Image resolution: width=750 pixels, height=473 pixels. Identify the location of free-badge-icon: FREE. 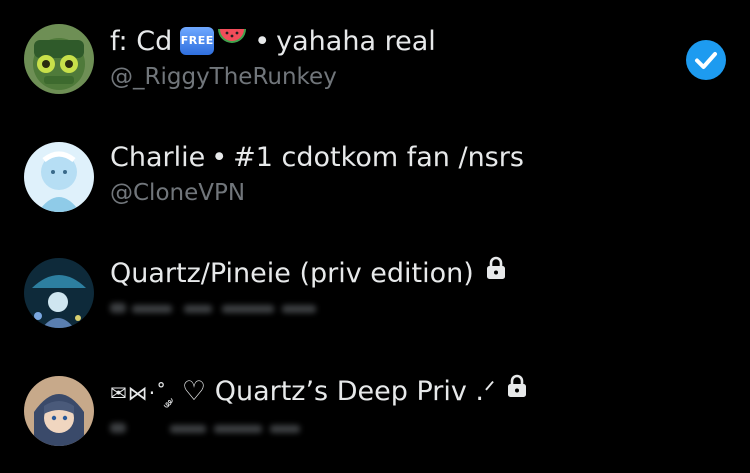
(197, 40).